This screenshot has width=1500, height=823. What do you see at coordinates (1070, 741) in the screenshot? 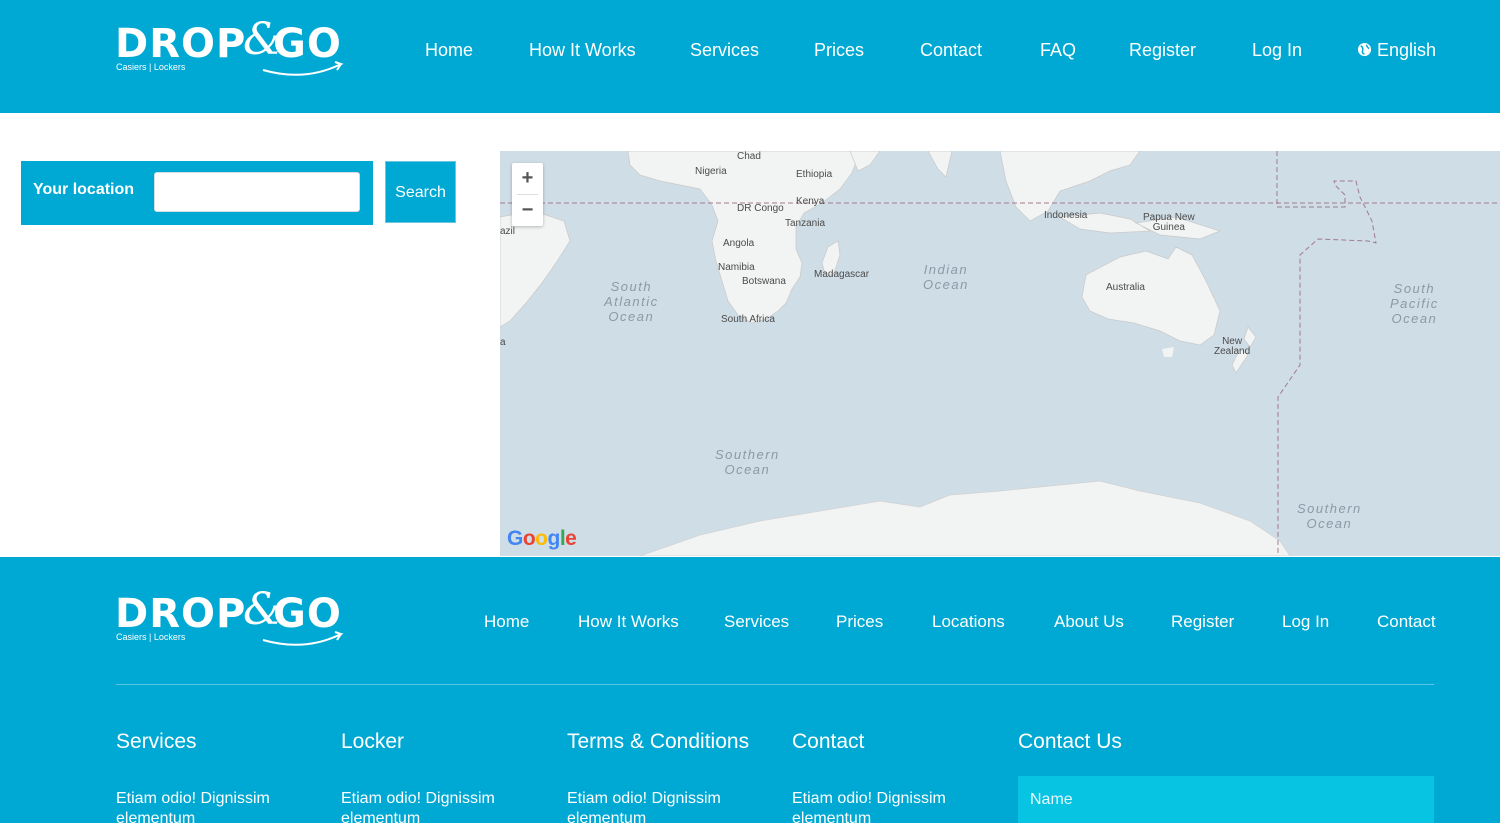
I see `footer-col-title-contact-us: Contact Us` at bounding box center [1070, 741].